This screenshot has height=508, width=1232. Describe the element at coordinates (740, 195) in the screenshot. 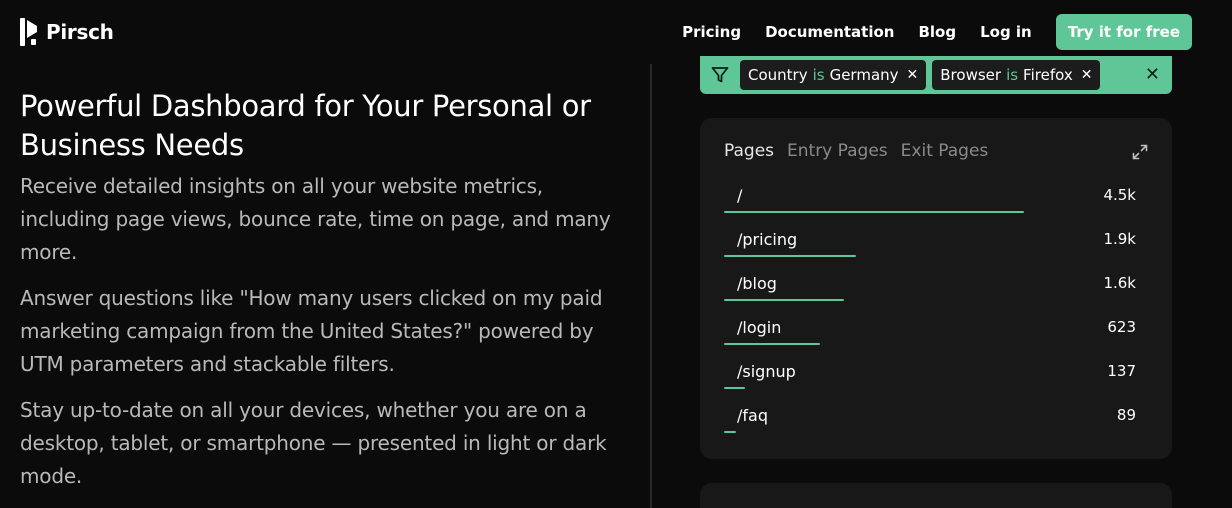

I see `page-path: /` at that location.